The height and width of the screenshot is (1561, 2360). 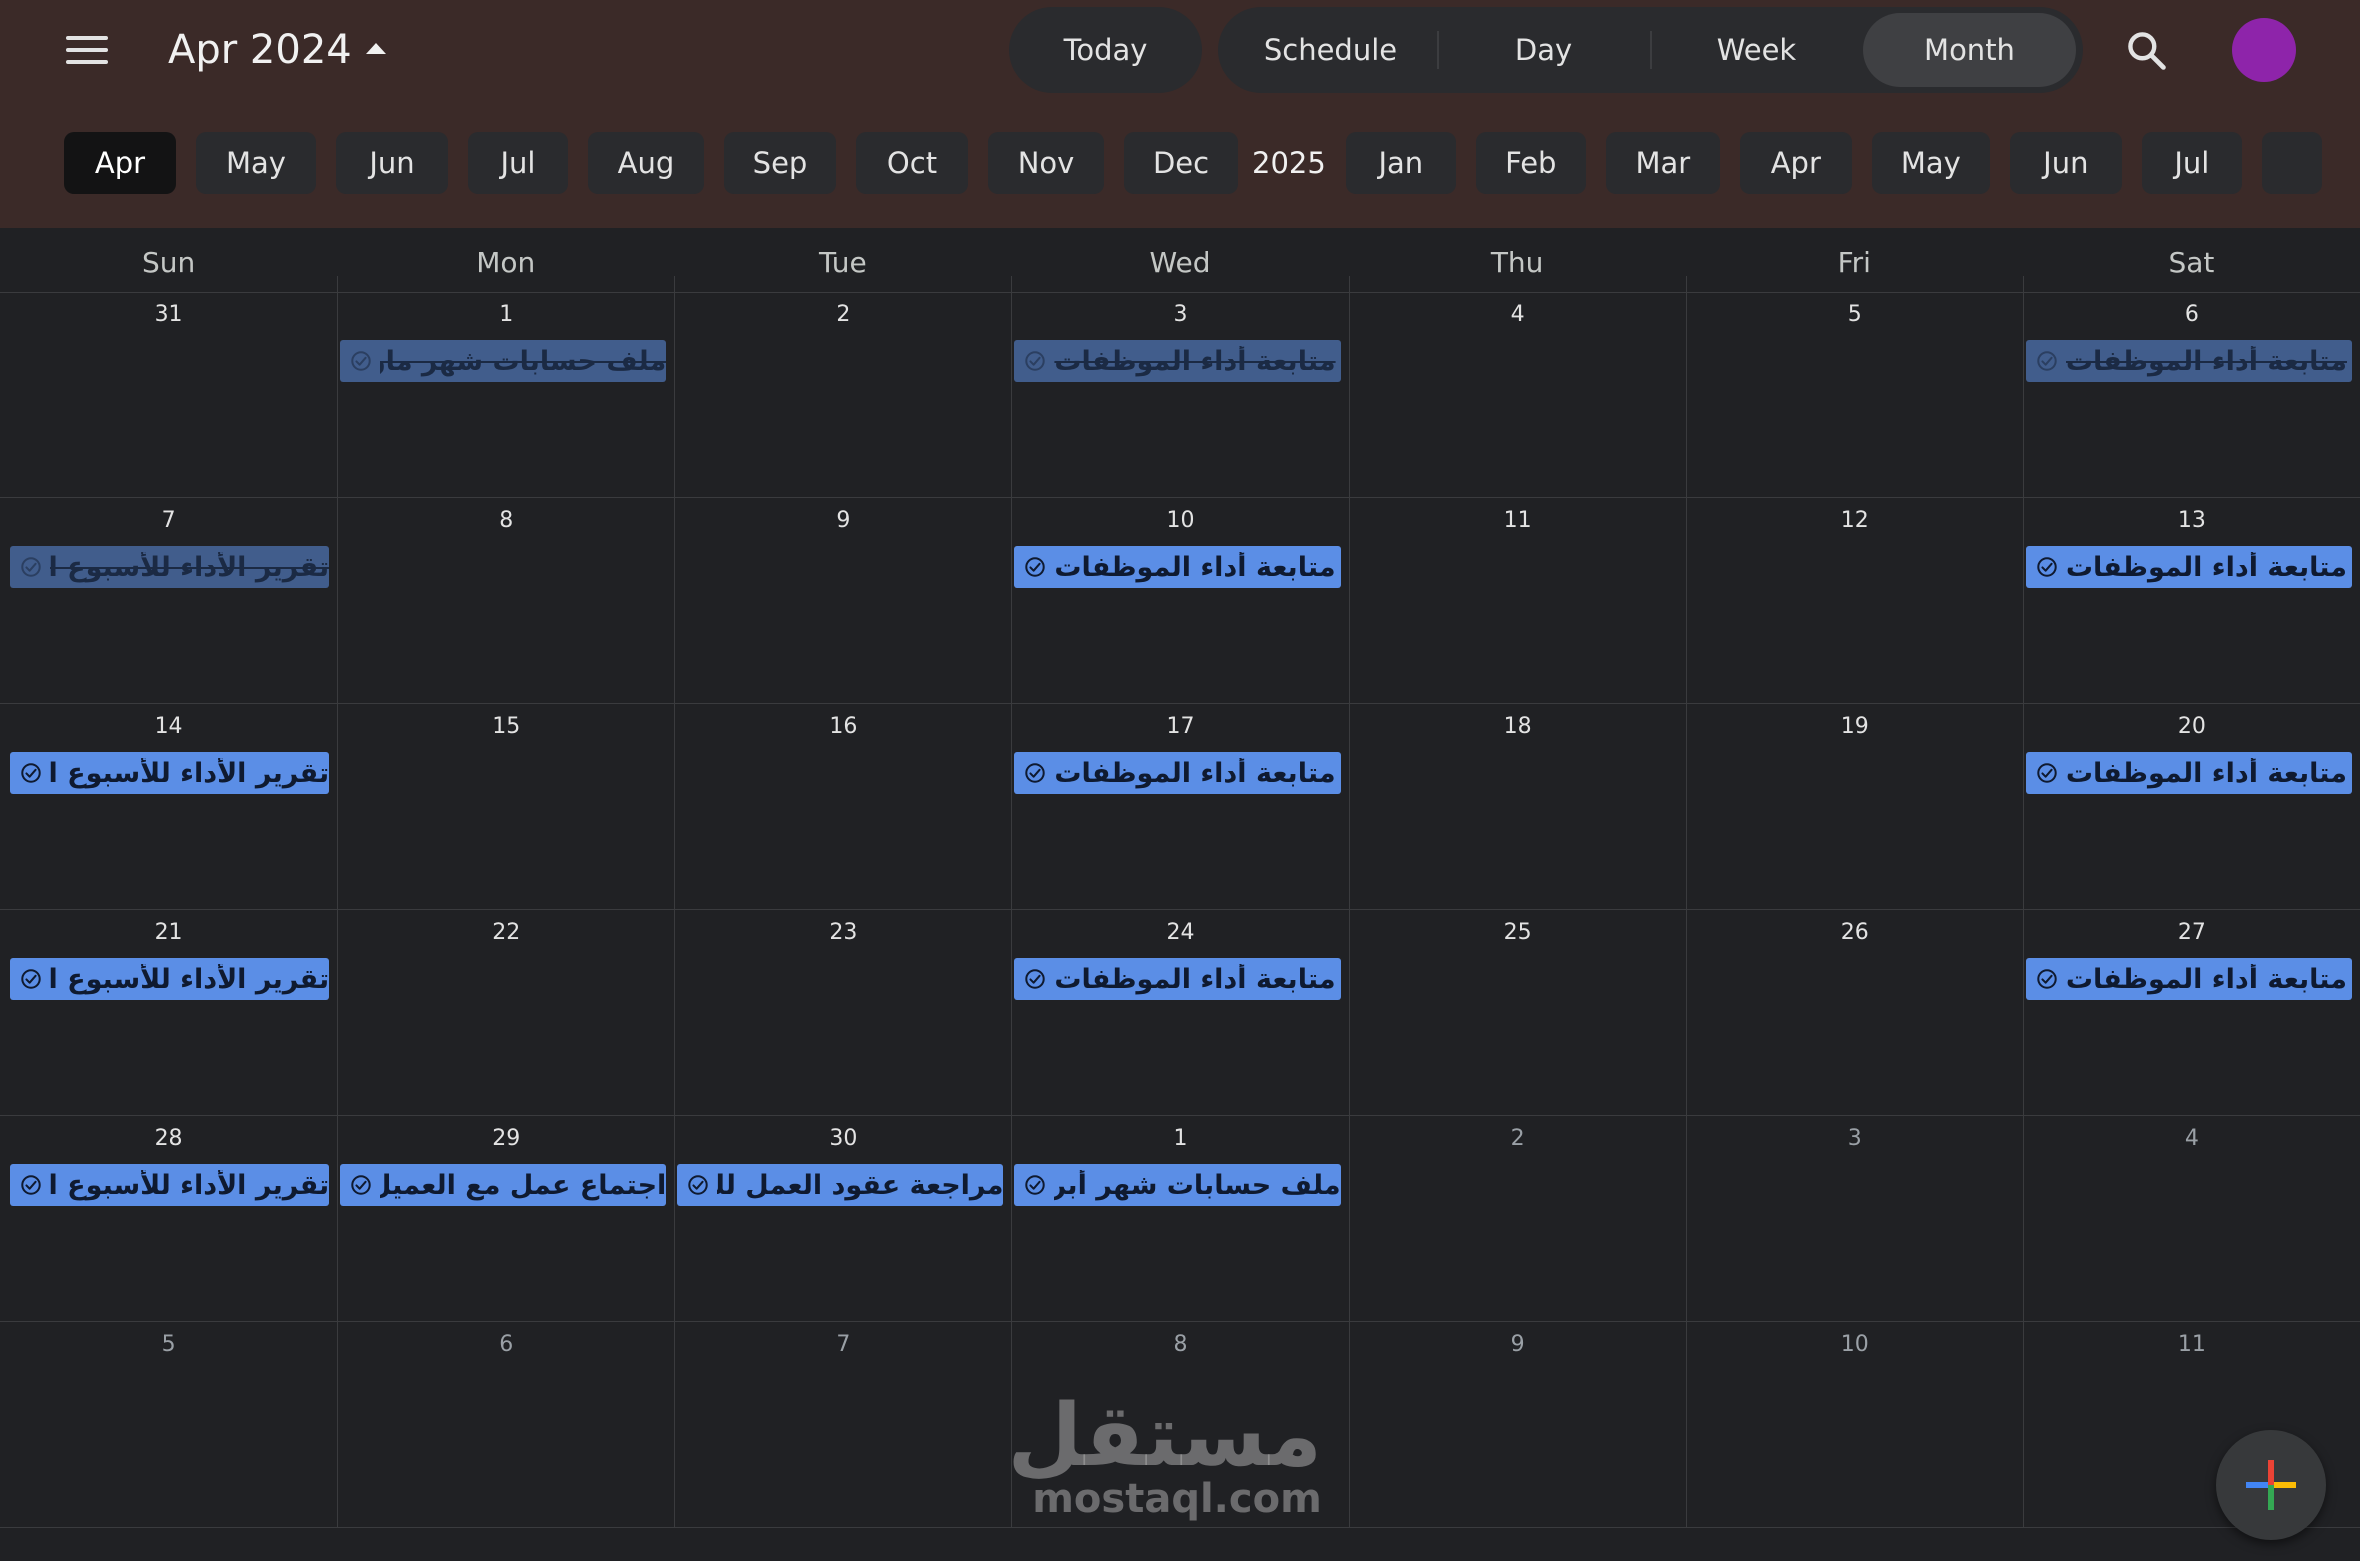 What do you see at coordinates (1543, 50) in the screenshot?
I see `view-day-button: Day` at bounding box center [1543, 50].